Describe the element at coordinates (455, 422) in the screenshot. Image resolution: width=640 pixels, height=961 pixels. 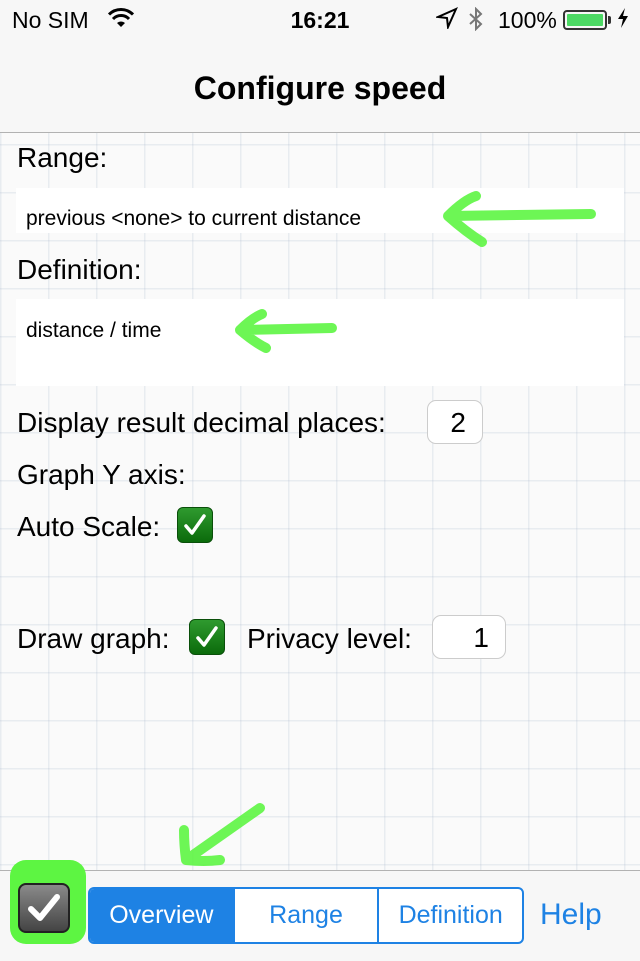
I see `decimal-places-input: 2` at that location.